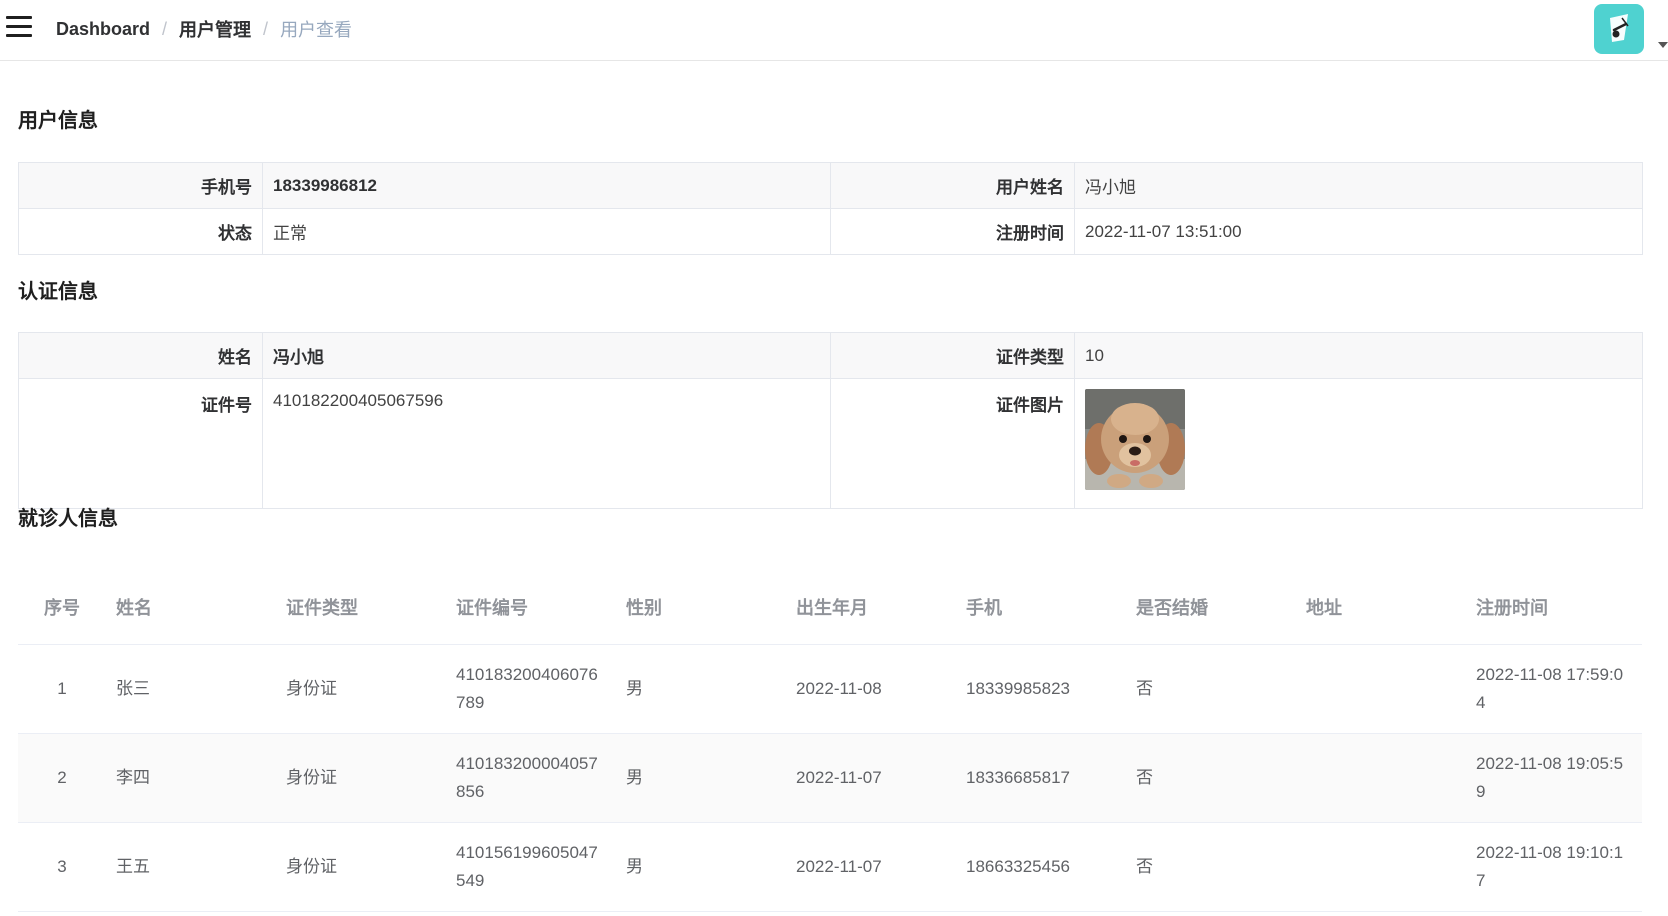 The image size is (1668, 916). I want to click on cell-index: 3, so click(62, 867).